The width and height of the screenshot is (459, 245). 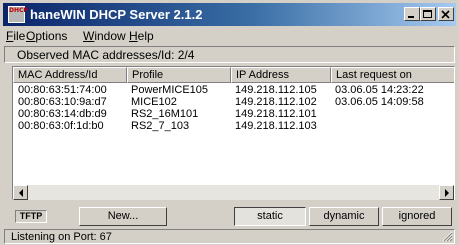 I want to click on column-header-ip: IP Address, so click(x=281, y=75).